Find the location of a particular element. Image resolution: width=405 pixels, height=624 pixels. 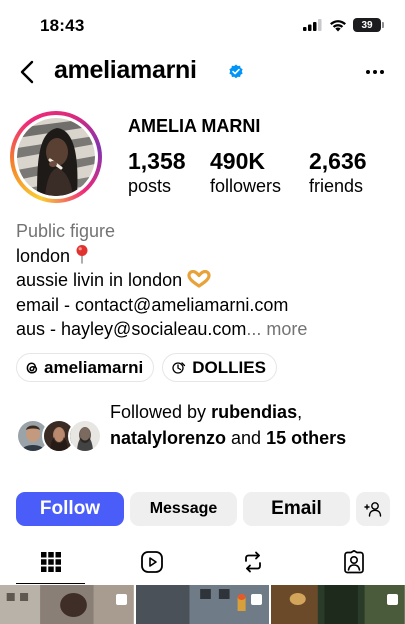

bio-line: london is located at coordinates (206, 256).